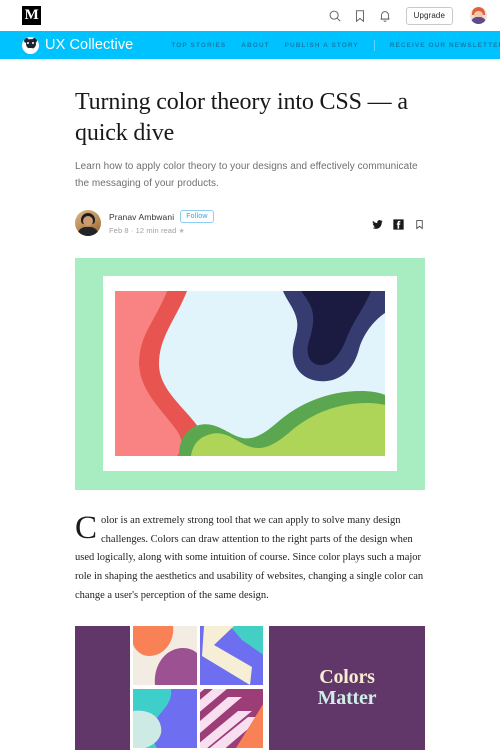  I want to click on nav-link-top-stories: TOP STORIES, so click(198, 45).